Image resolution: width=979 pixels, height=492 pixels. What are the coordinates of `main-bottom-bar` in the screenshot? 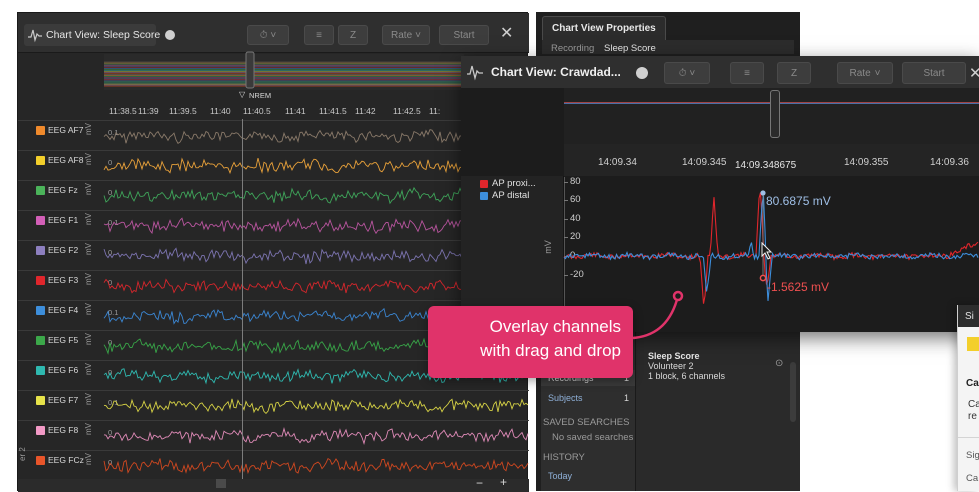 It's located at (273, 485).